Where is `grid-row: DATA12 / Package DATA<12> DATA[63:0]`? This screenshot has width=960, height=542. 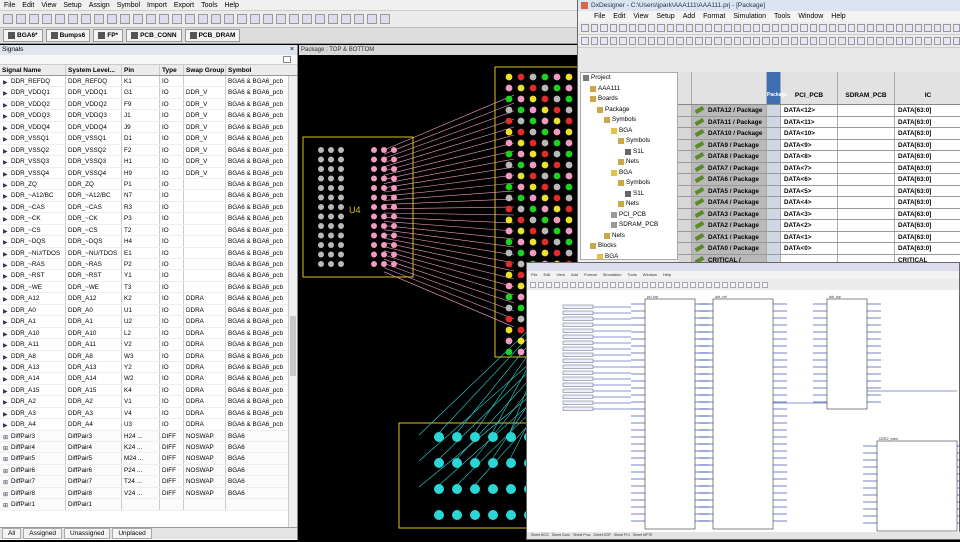 grid-row: DATA12 / Package DATA<12> DATA[63:0] is located at coordinates (819, 111).